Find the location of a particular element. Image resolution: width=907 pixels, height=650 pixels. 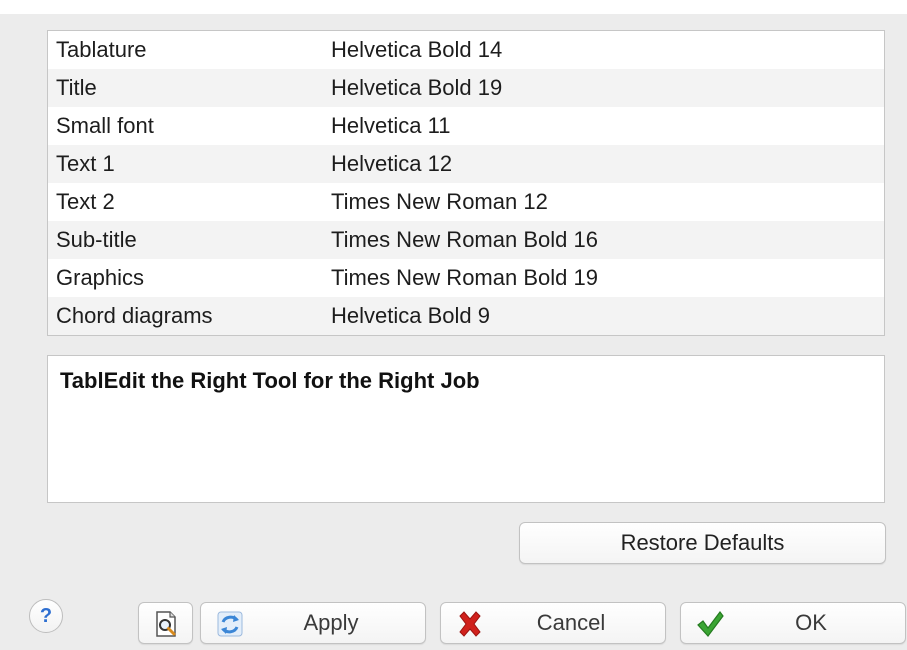

cancel-label: Cancel is located at coordinates (571, 622).